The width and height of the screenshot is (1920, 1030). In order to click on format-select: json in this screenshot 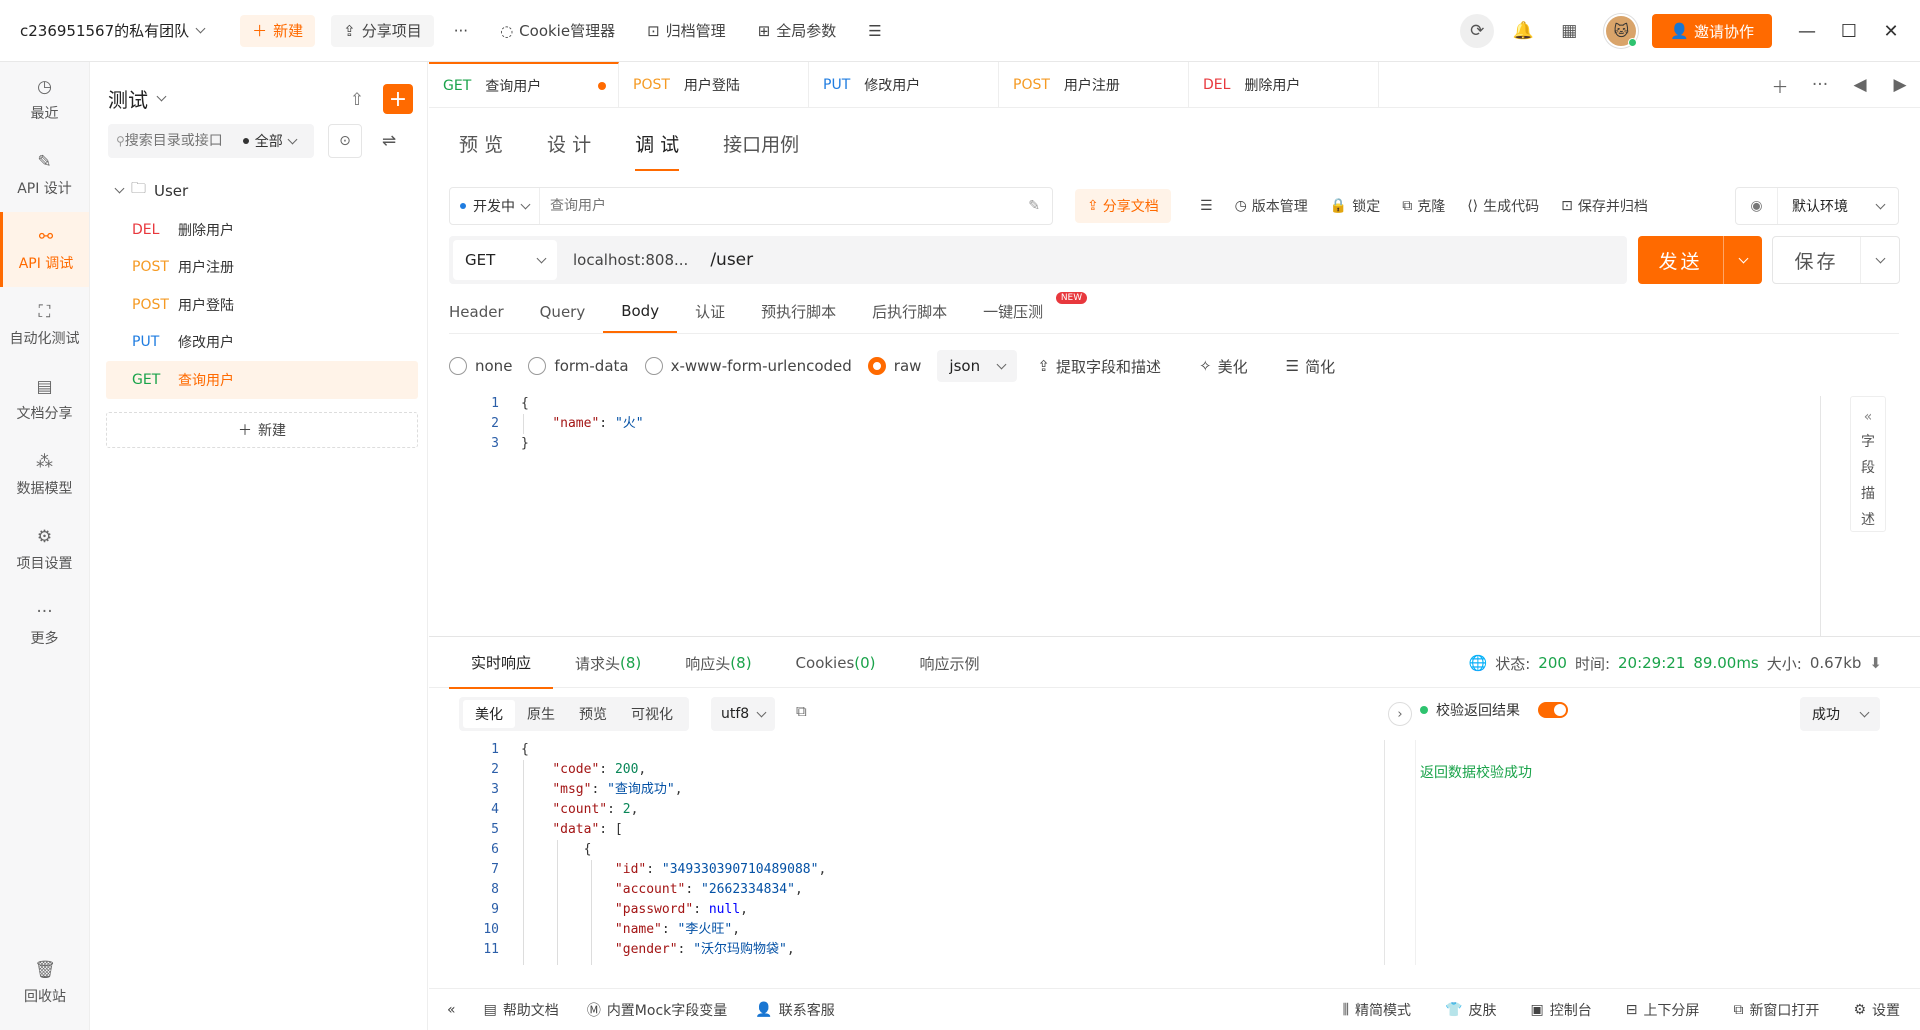, I will do `click(977, 366)`.